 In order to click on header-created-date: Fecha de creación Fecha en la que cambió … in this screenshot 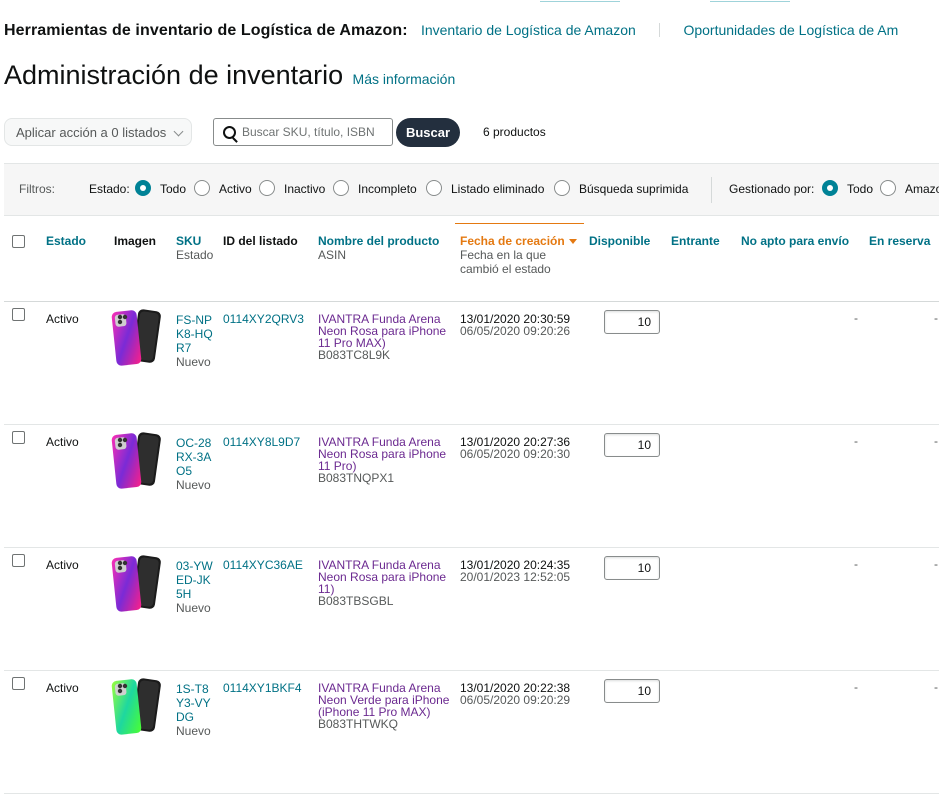, I will do `click(522, 255)`.